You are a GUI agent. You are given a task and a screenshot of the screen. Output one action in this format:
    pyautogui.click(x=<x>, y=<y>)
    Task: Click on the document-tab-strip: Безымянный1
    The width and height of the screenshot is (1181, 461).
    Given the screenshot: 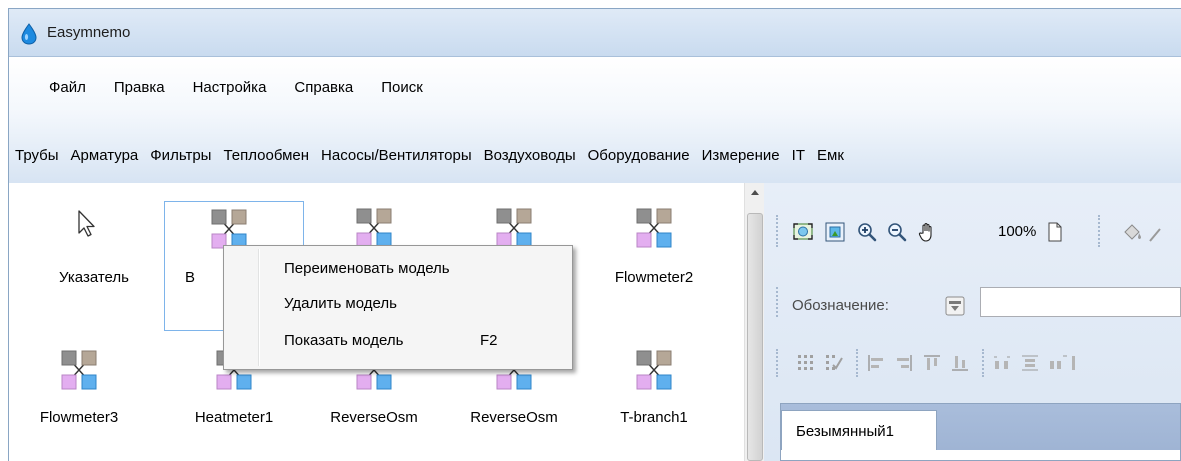 What is the action you would take?
    pyautogui.click(x=980, y=427)
    